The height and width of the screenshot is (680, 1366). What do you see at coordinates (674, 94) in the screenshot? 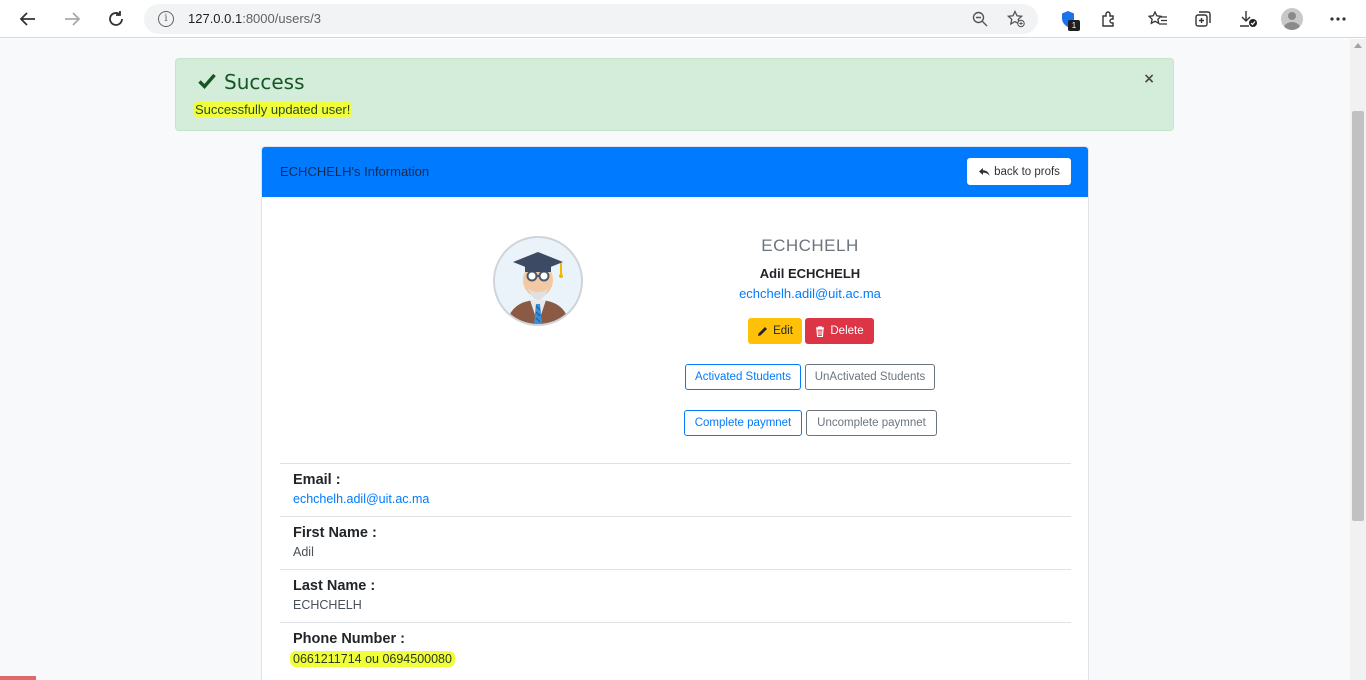
I see `success-alert: Success Successfully updated user! ×` at bounding box center [674, 94].